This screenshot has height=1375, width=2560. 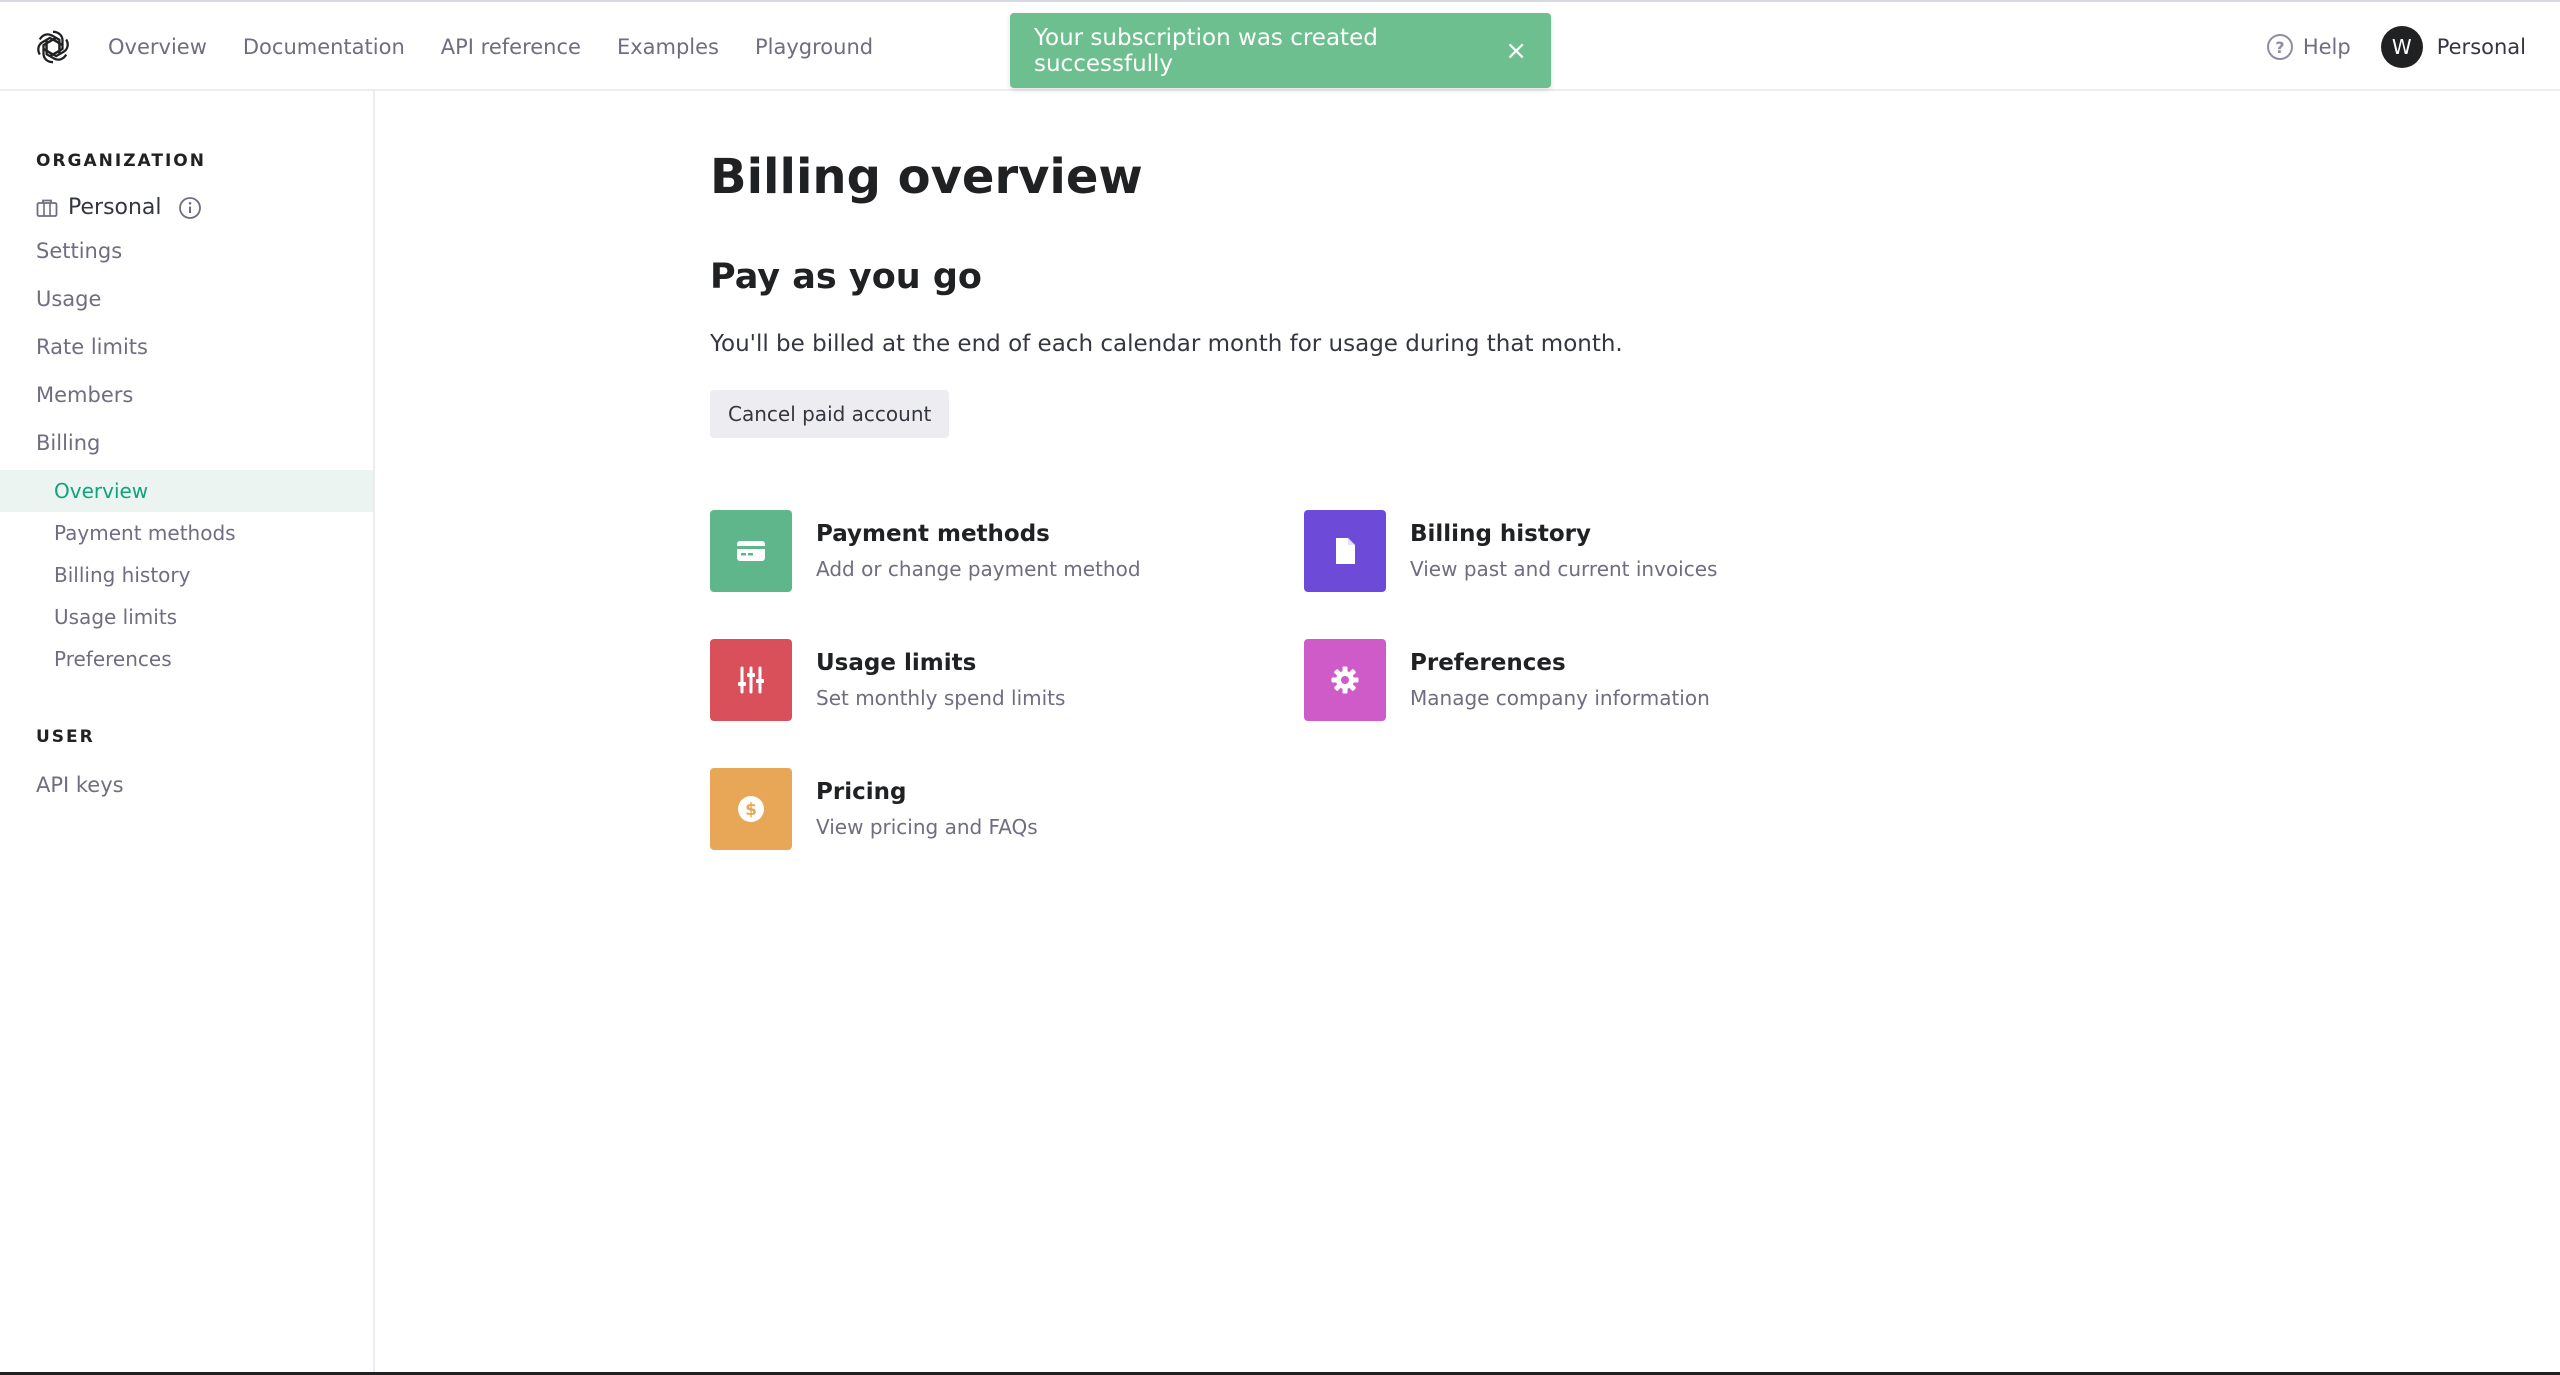 What do you see at coordinates (79, 251) in the screenshot?
I see `sidebar-item-settings: Settings` at bounding box center [79, 251].